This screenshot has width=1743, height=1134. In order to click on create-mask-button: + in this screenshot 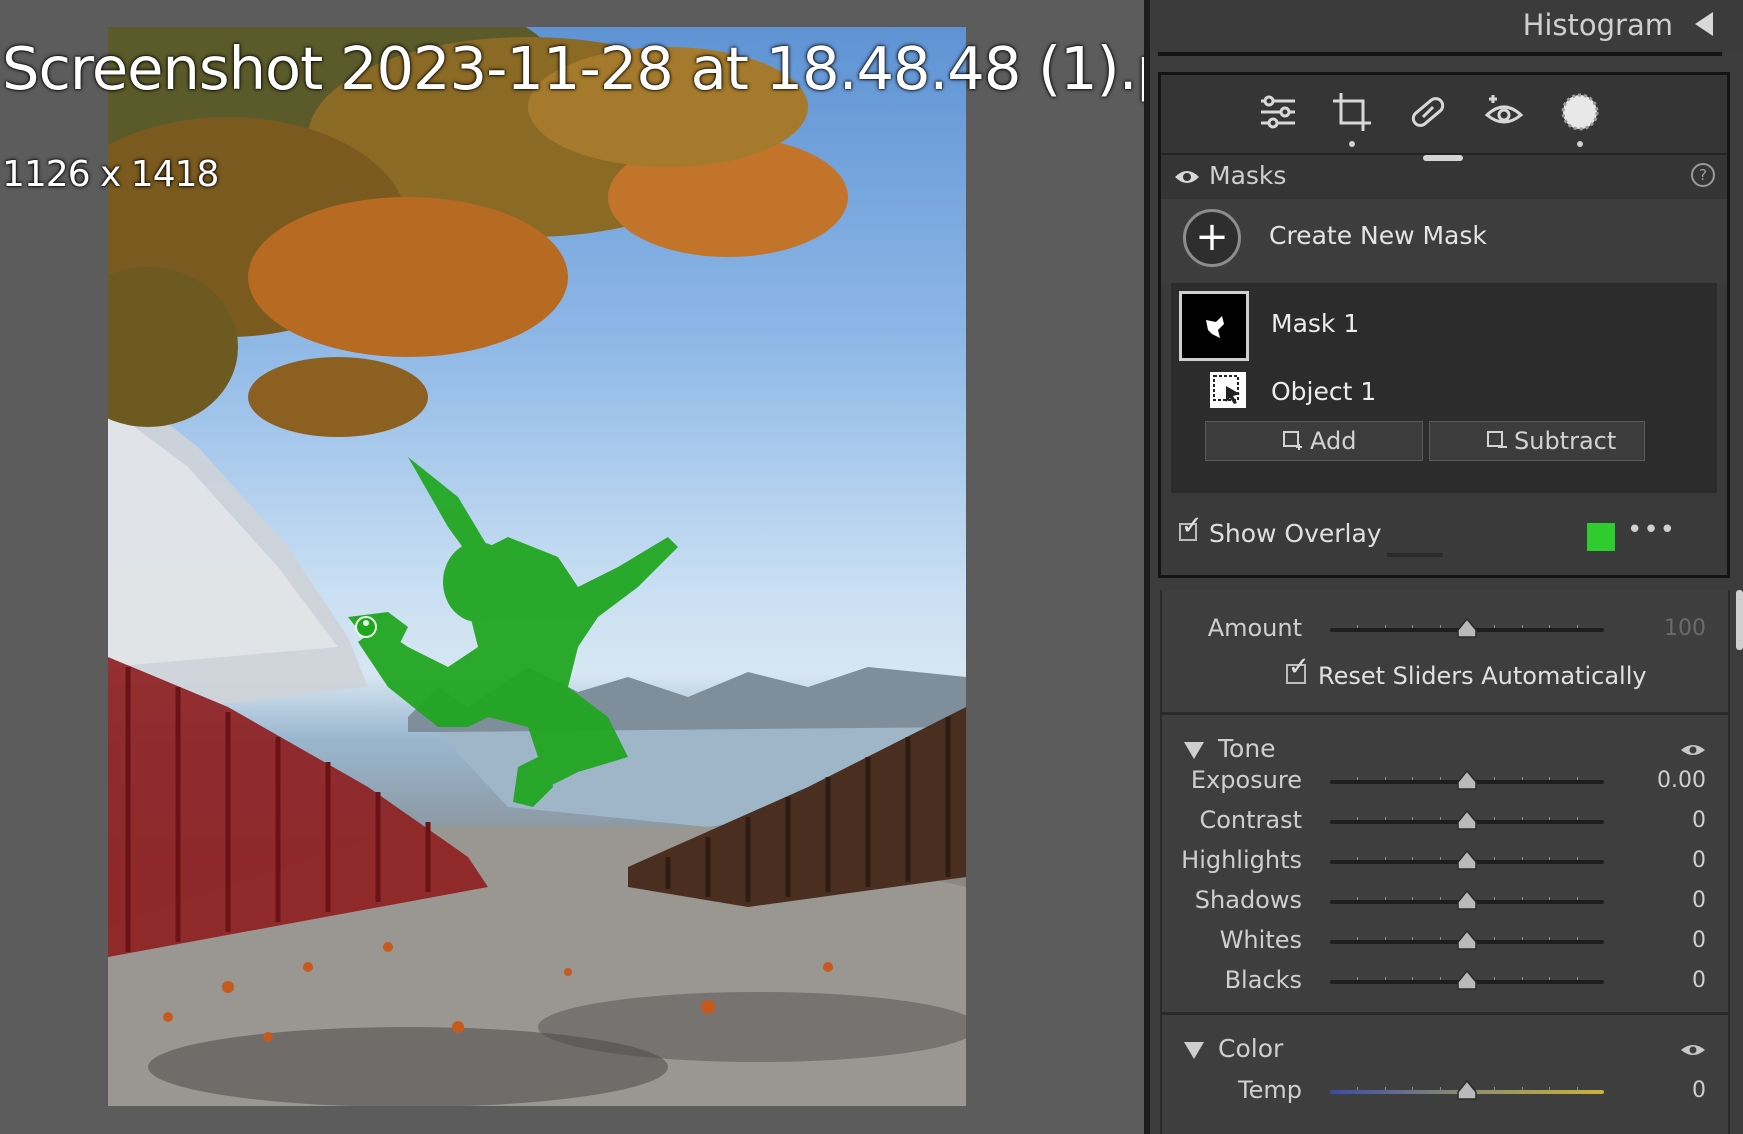, I will do `click(1212, 238)`.